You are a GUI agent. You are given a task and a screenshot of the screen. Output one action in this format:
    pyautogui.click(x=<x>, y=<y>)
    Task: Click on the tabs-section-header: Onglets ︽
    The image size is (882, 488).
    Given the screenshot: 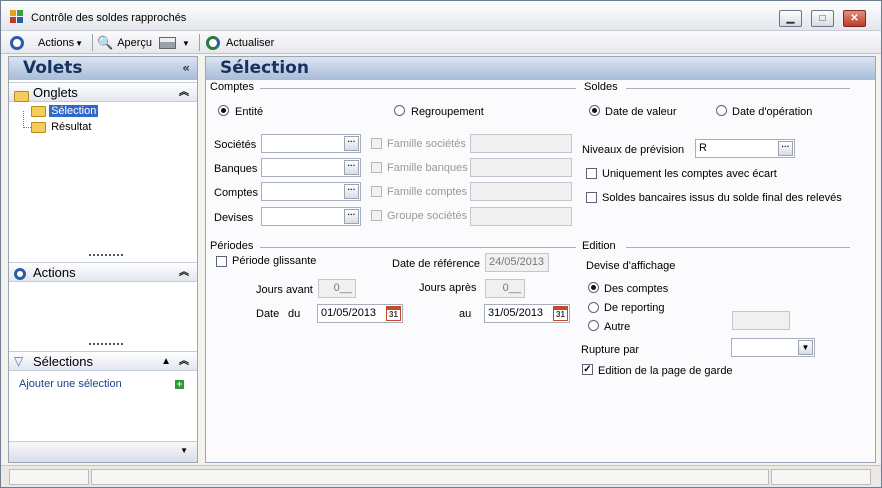 What is the action you would take?
    pyautogui.click(x=103, y=92)
    